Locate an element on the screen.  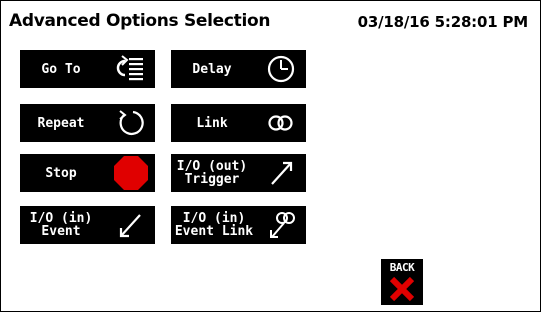
link-arrow-down-left-icon is located at coordinates (281, 225).